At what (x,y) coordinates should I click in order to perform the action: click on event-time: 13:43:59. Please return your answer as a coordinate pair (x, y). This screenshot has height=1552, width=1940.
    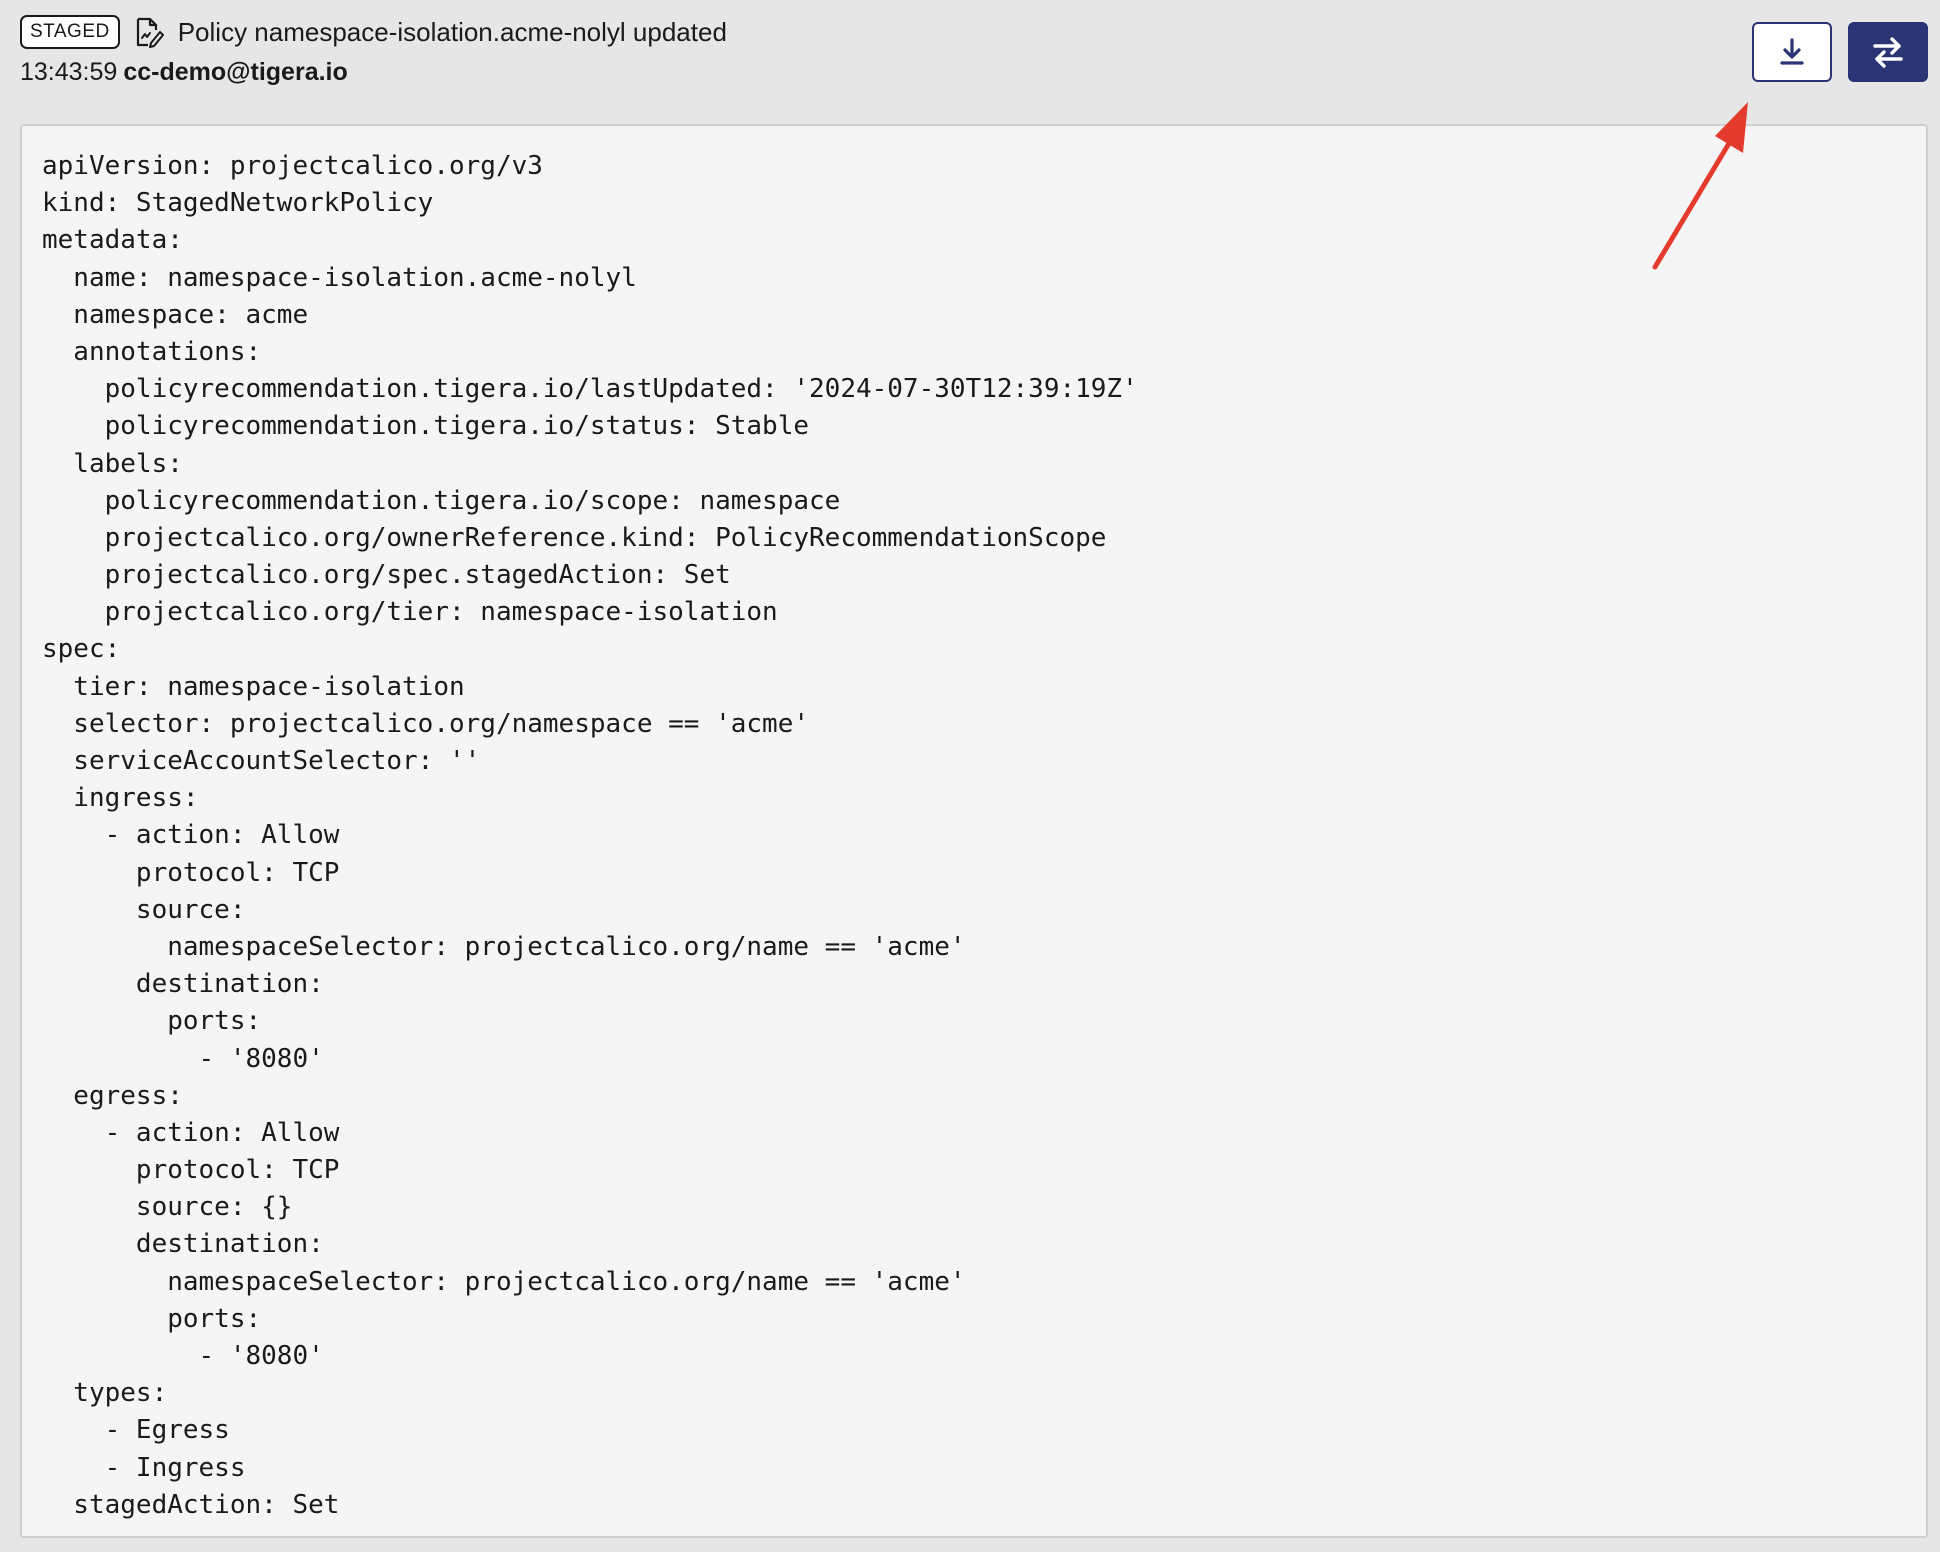
    Looking at the image, I should click on (69, 72).